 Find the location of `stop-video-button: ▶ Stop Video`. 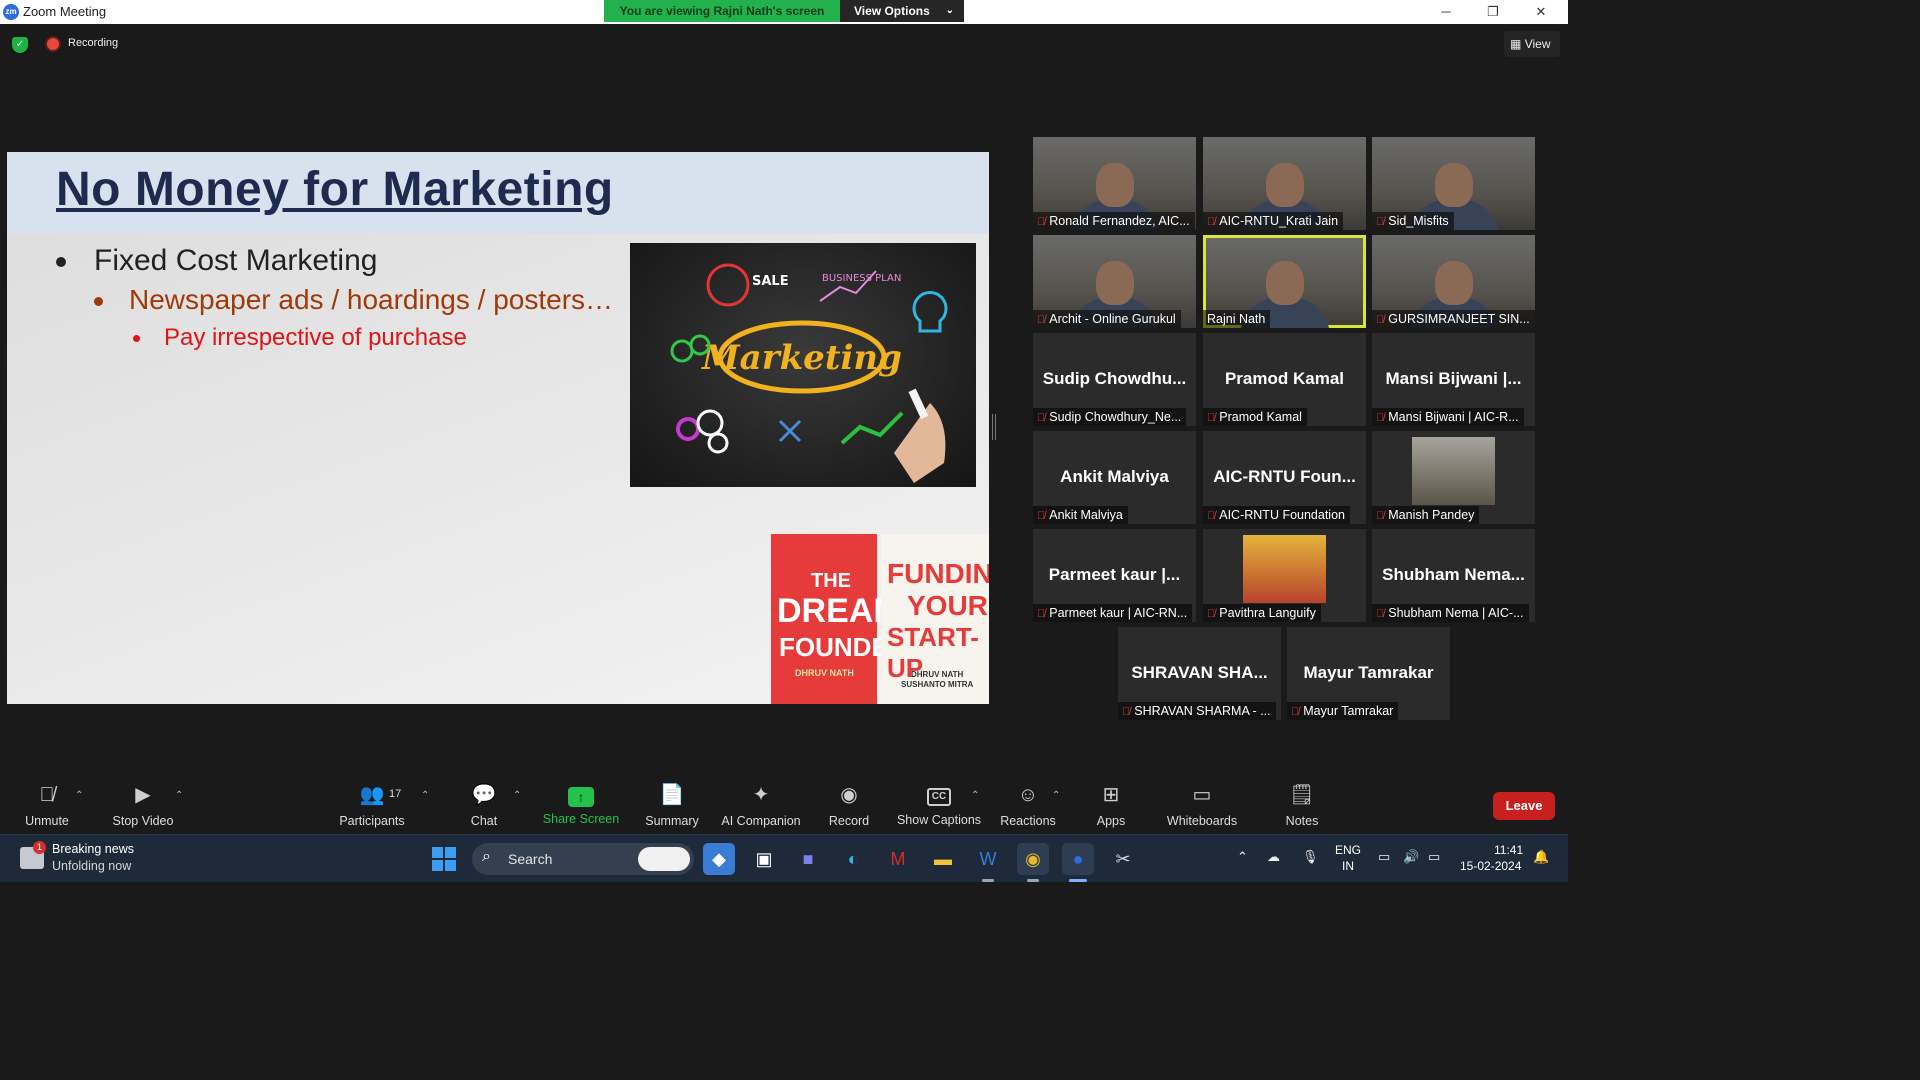

stop-video-button: ▶ Stop Video is located at coordinates (143, 806).